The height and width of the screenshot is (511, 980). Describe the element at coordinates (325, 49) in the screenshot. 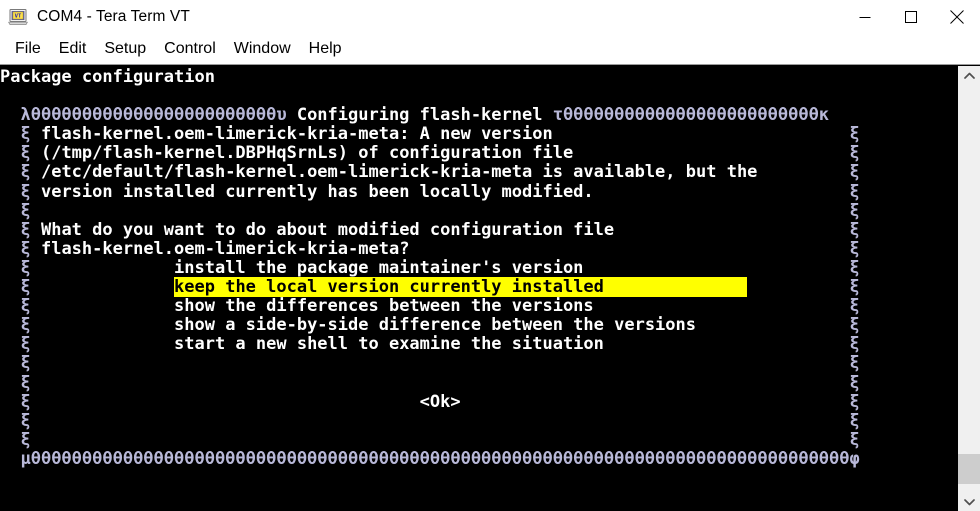

I see `menu-item-help: Help` at that location.